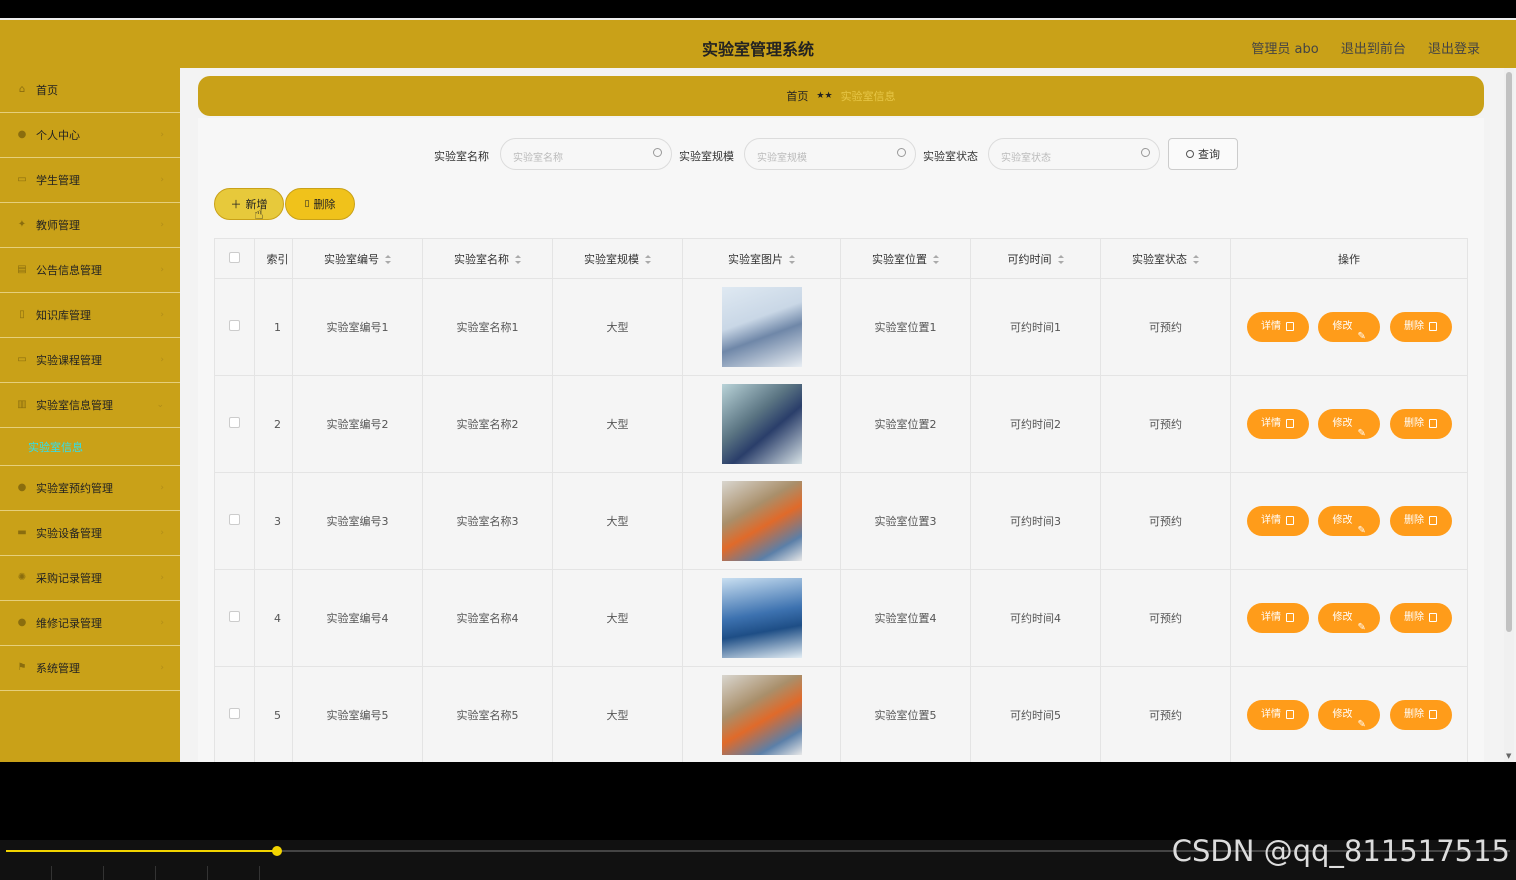  I want to click on cell-scale: 大型, so click(617, 714).